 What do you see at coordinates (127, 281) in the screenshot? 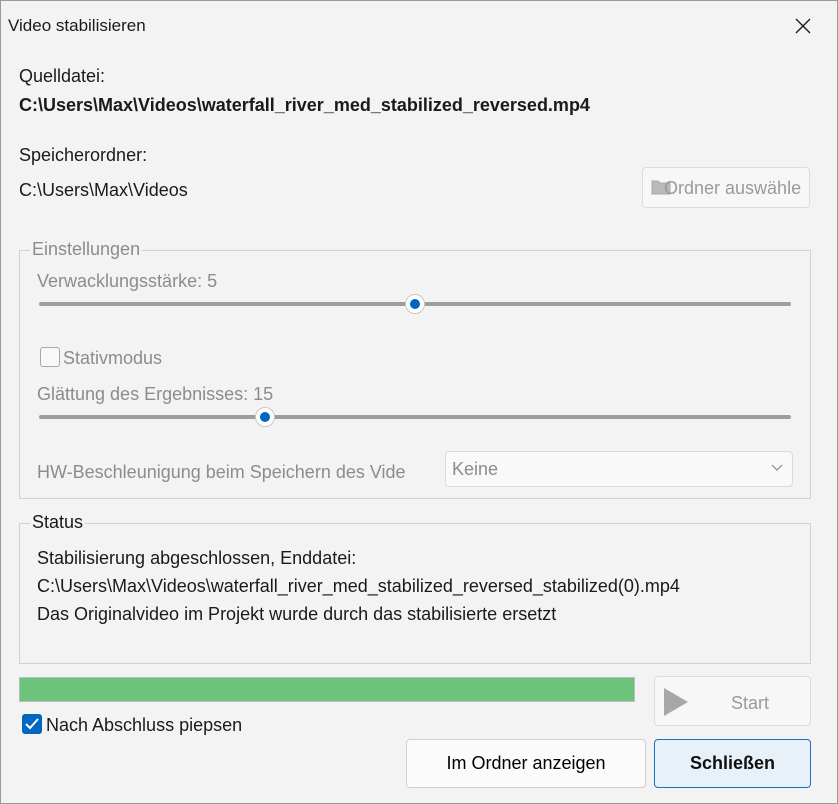
I see `shake-strength-label: Verwacklungsstärke: 5` at bounding box center [127, 281].